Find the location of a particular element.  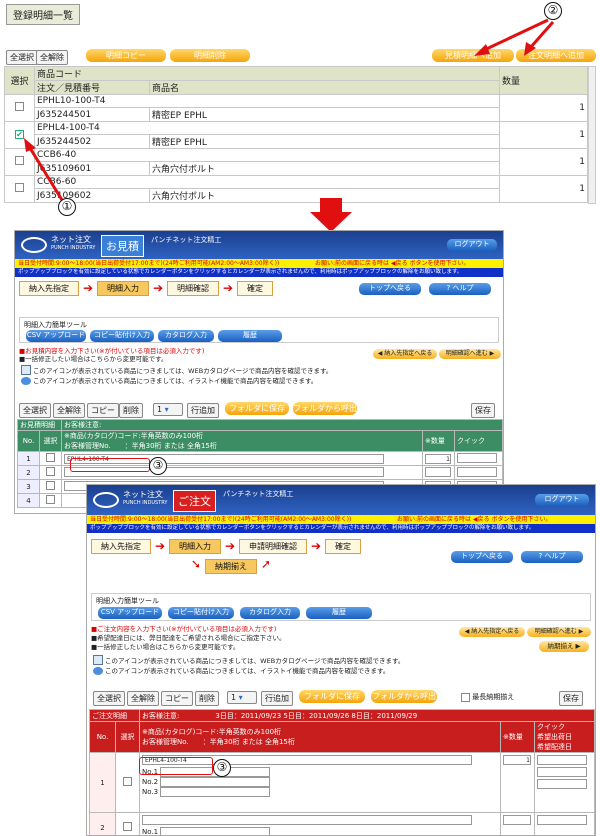

longest-delivery-option: 最長納期揃え is located at coordinates (487, 697).